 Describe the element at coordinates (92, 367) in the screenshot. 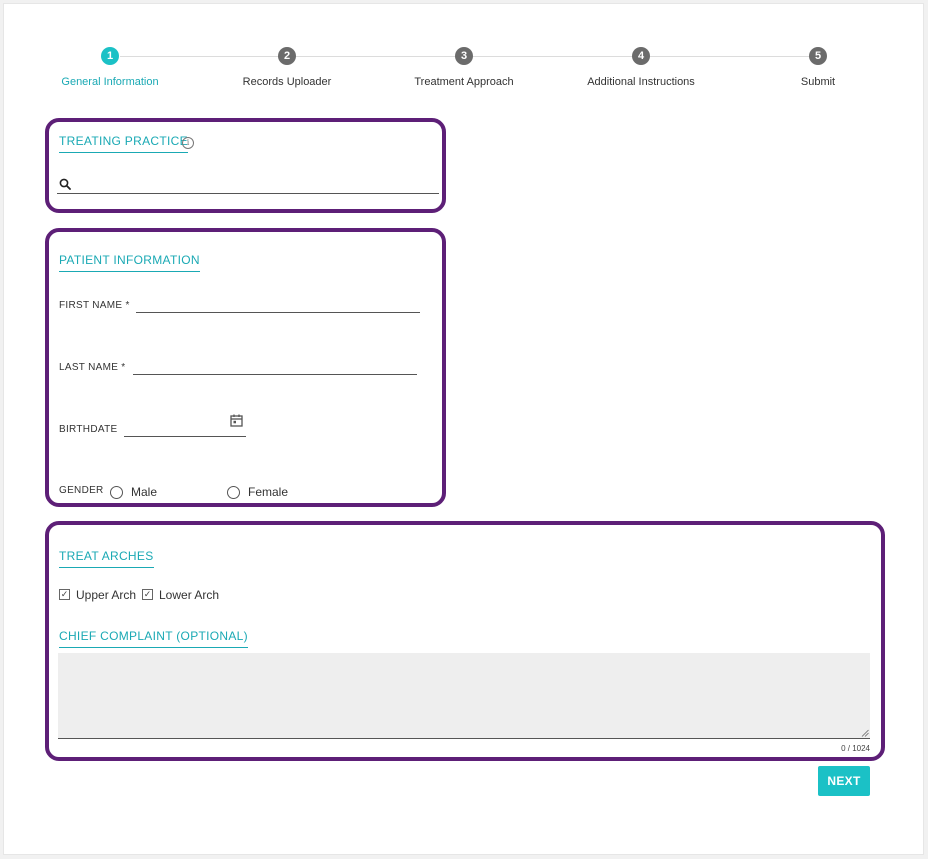

I see `last-name-label: LAST NAME *` at that location.